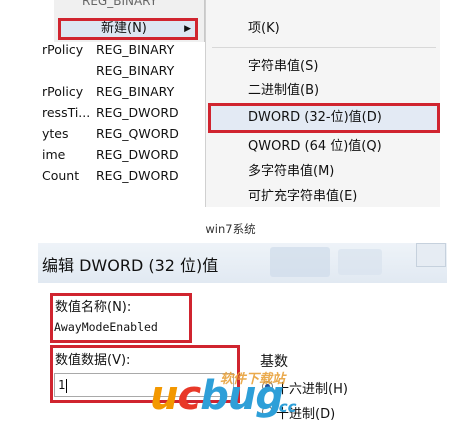 This screenshot has width=461, height=438. What do you see at coordinates (121, 327) in the screenshot?
I see `value-name-field: AwayModeEnabled` at bounding box center [121, 327].